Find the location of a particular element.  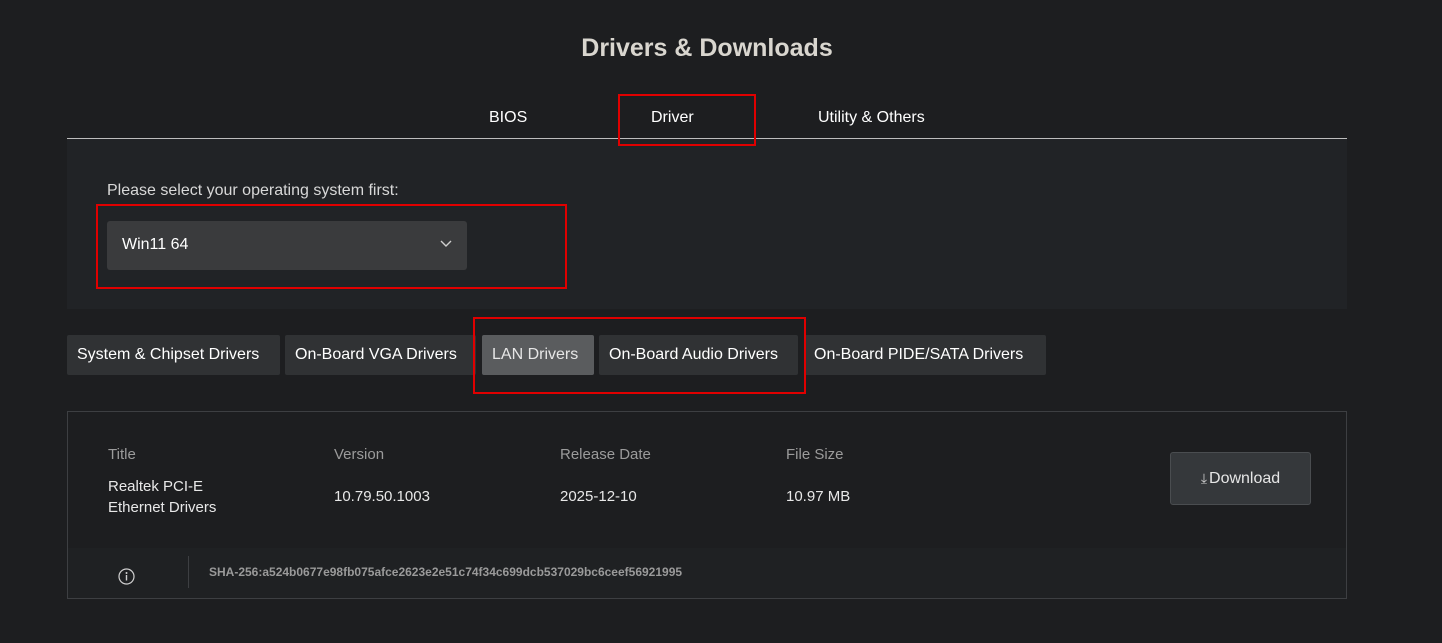

category-system-chipset-drivers: System & Chipset Drivers is located at coordinates (173, 355).